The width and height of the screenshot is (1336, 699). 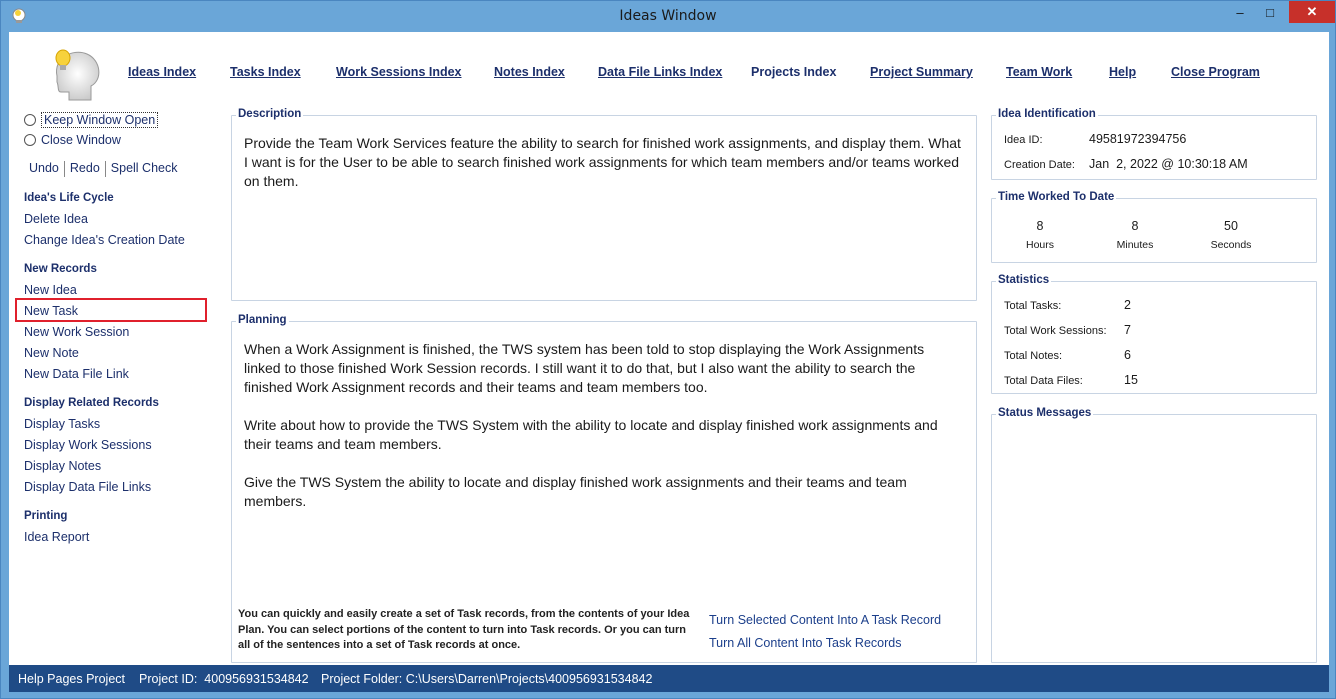 I want to click on idea-identification-label: Idea Identification, so click(x=1047, y=114).